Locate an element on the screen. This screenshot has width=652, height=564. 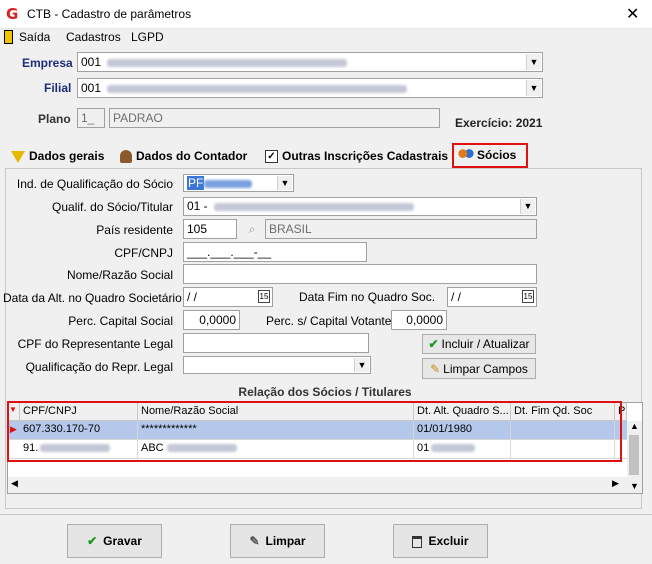
data-alt-label: Data da Alt. no Quadro Societário is located at coordinates (92, 298).